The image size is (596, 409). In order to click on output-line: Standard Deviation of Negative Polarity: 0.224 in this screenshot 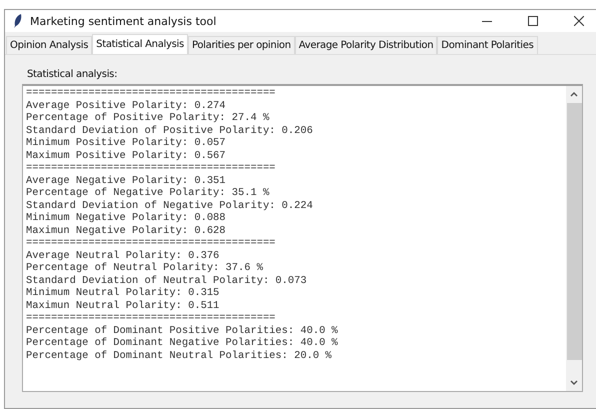, I will do `click(169, 206)`.